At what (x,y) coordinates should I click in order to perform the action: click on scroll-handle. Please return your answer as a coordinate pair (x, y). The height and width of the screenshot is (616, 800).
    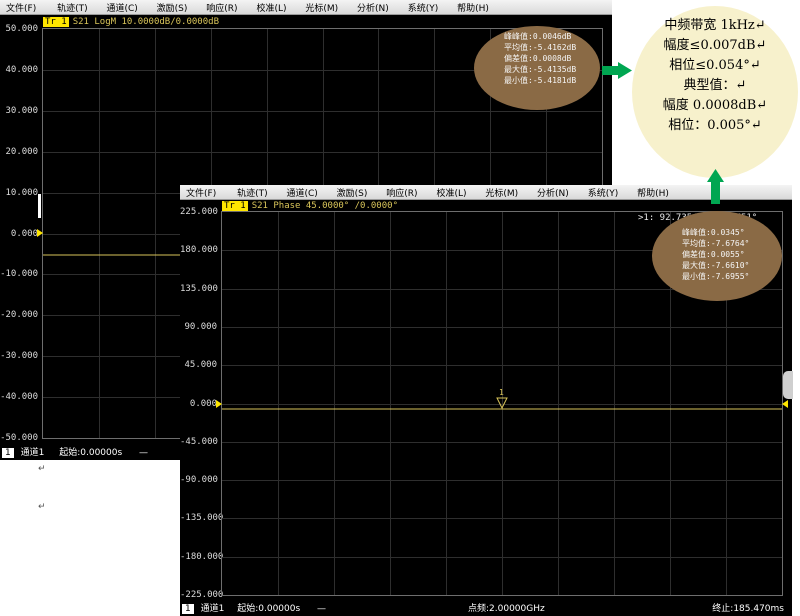
    Looking at the image, I should click on (788, 385).